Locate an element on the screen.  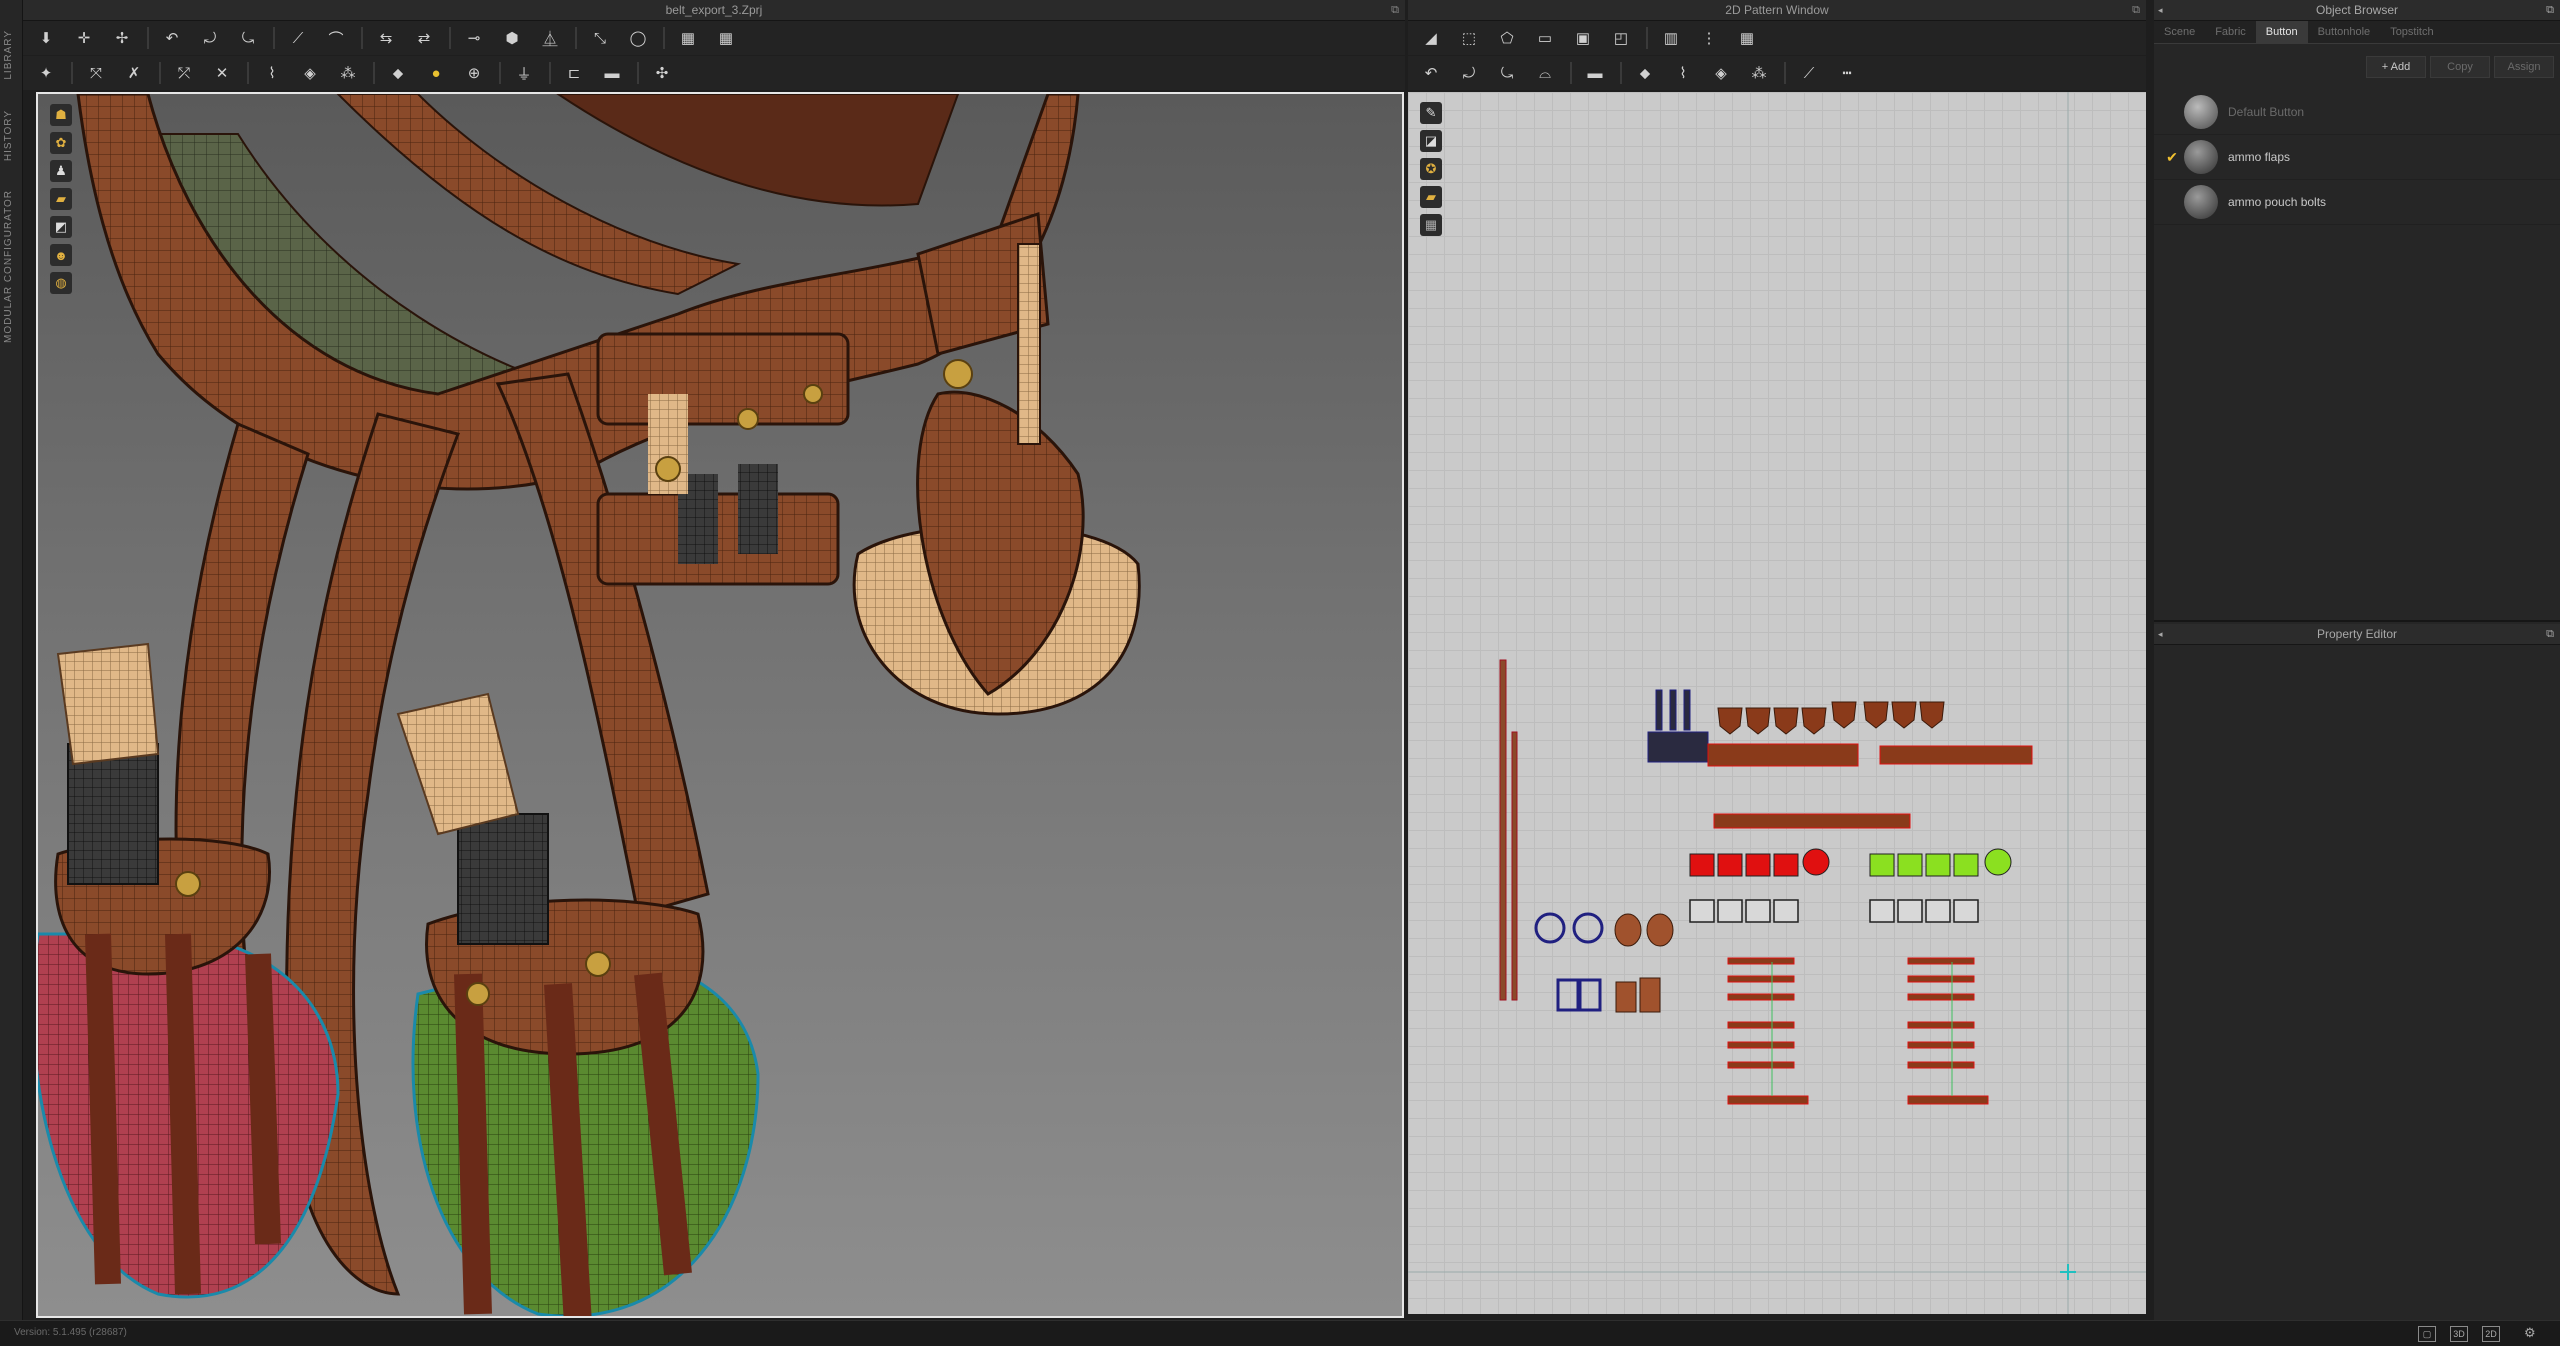
list-item: ✔ ammo flaps is located at coordinates (2357, 157).